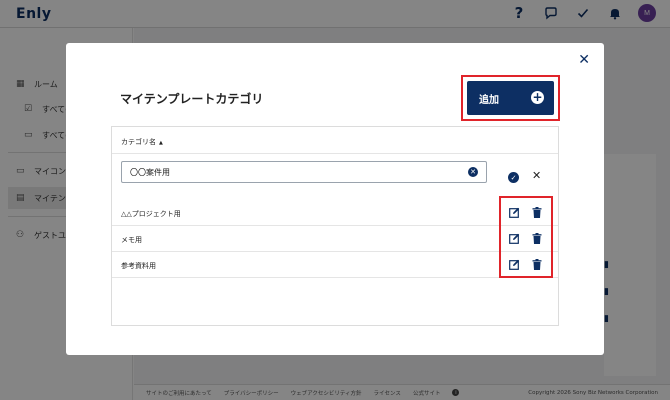  I want to click on sort-ascending-icon: ▲, so click(161, 143).